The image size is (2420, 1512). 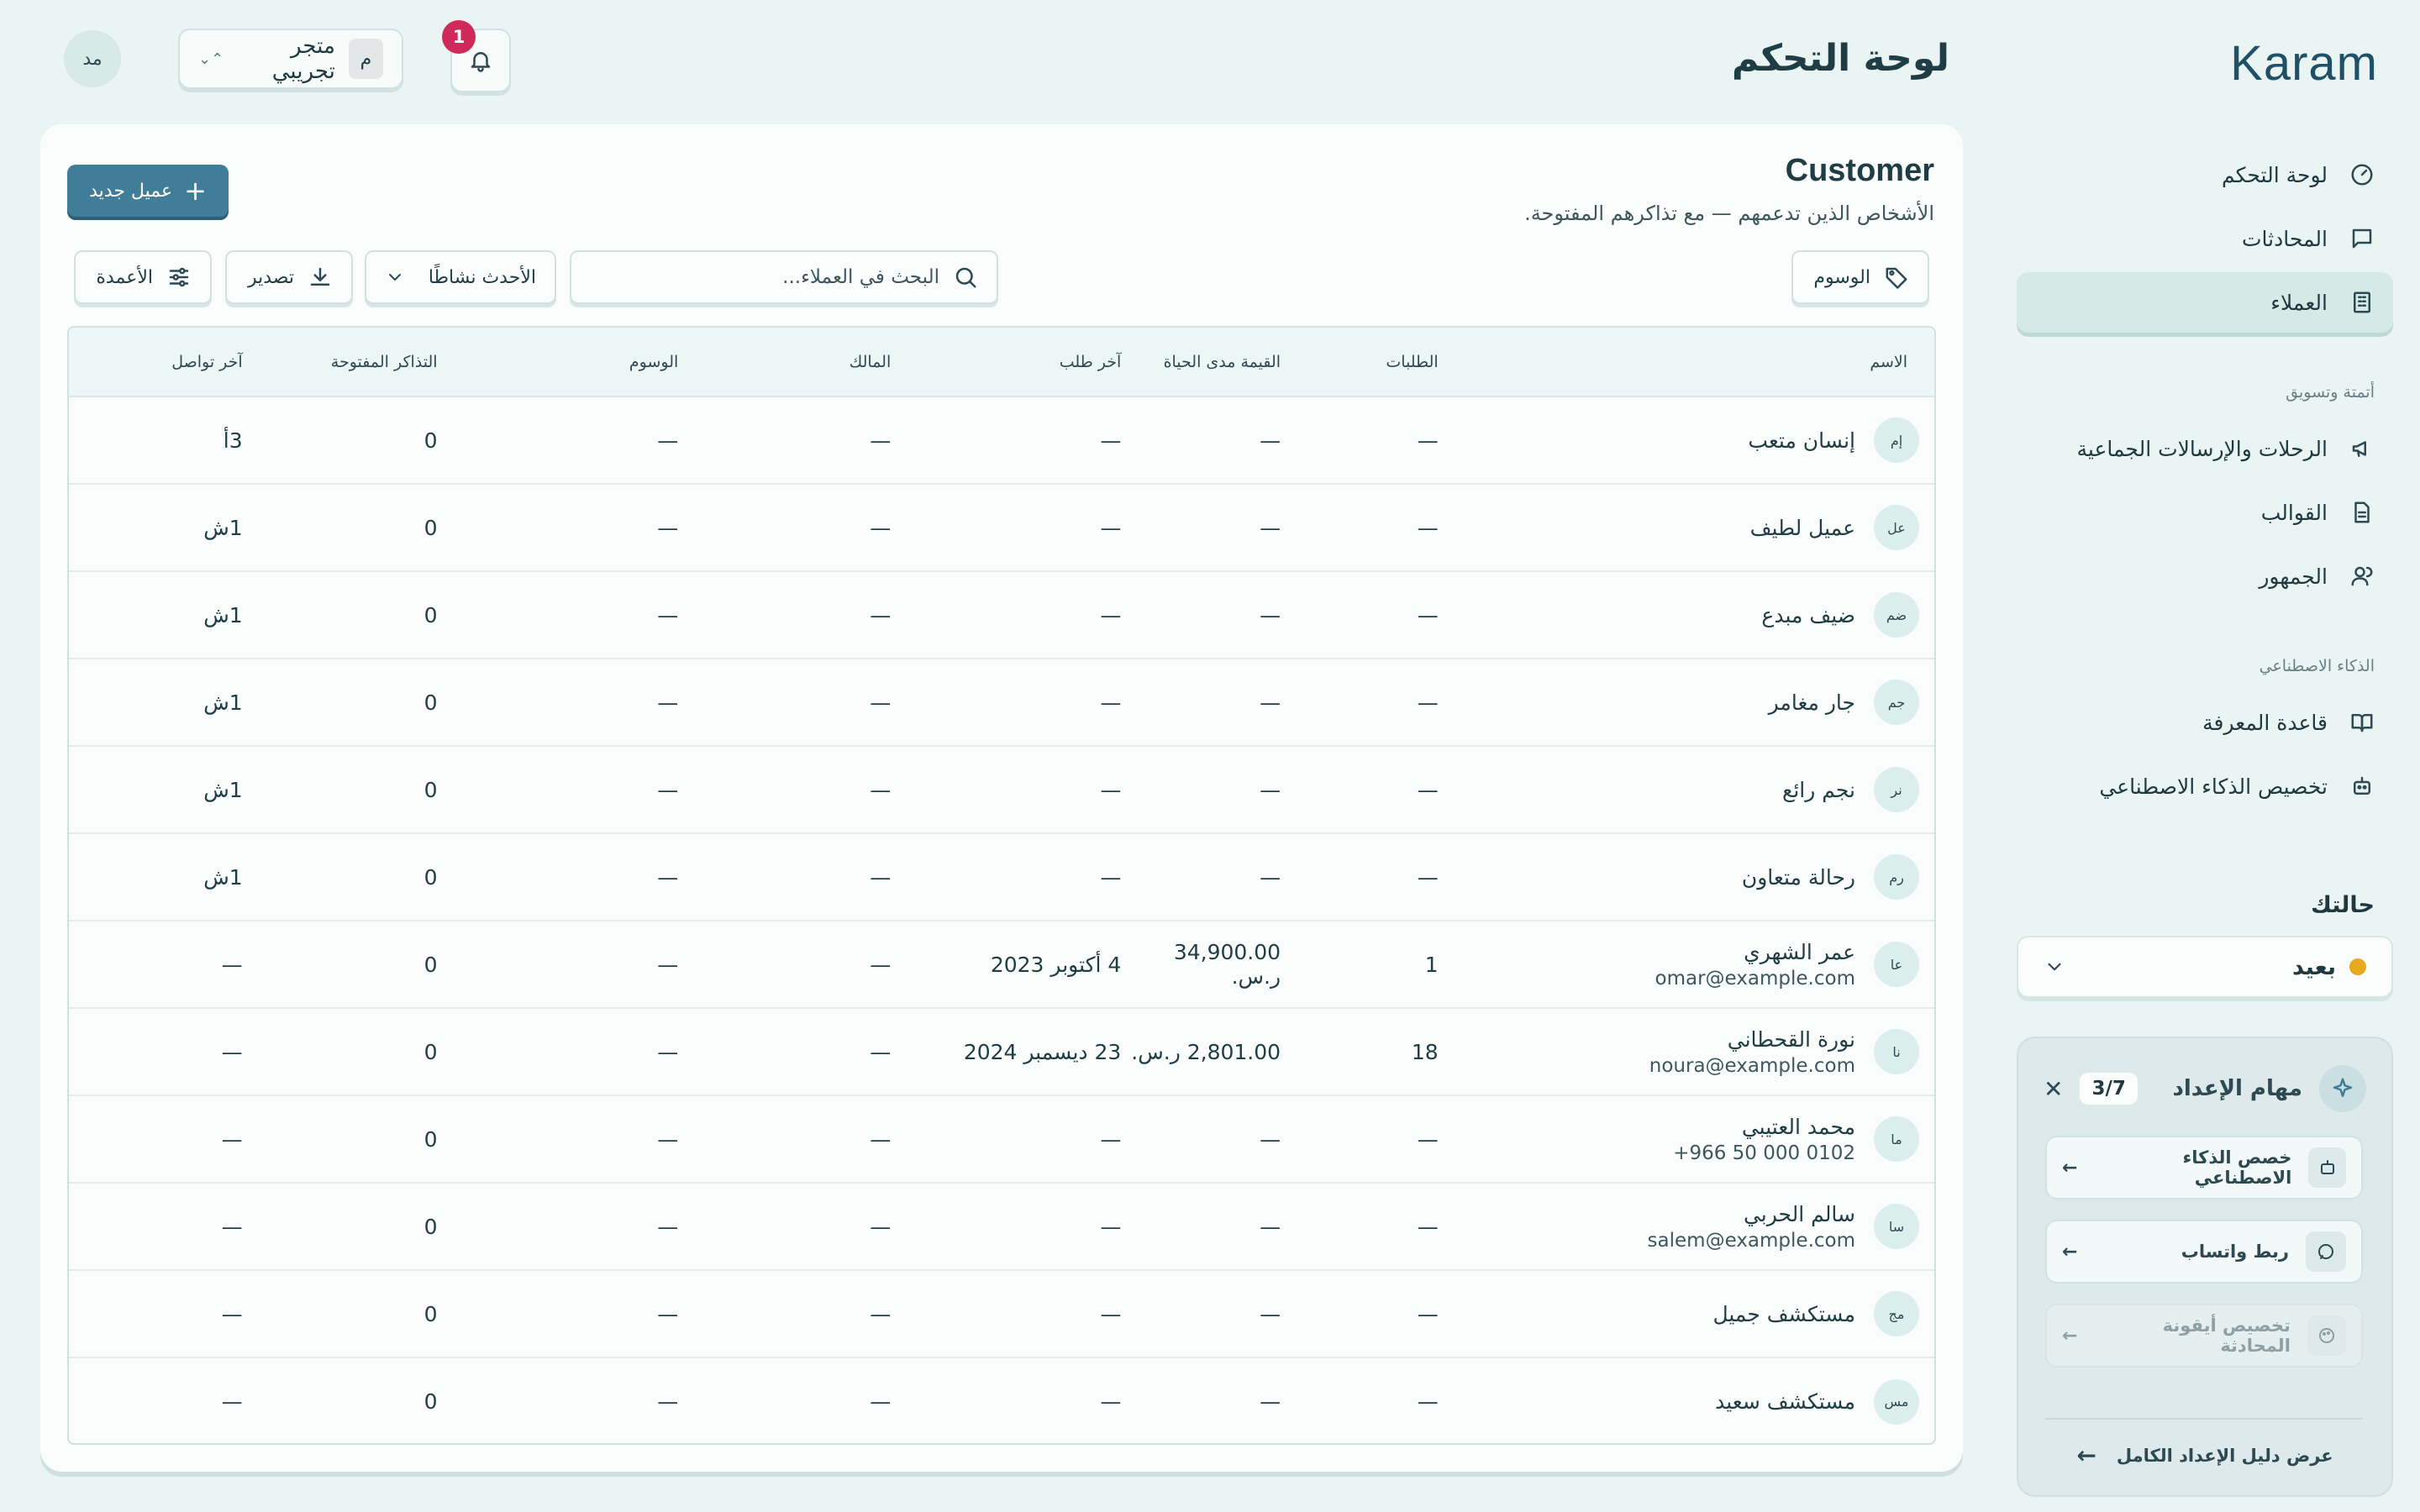 What do you see at coordinates (2205, 967) in the screenshot?
I see `status-select: بعيد` at bounding box center [2205, 967].